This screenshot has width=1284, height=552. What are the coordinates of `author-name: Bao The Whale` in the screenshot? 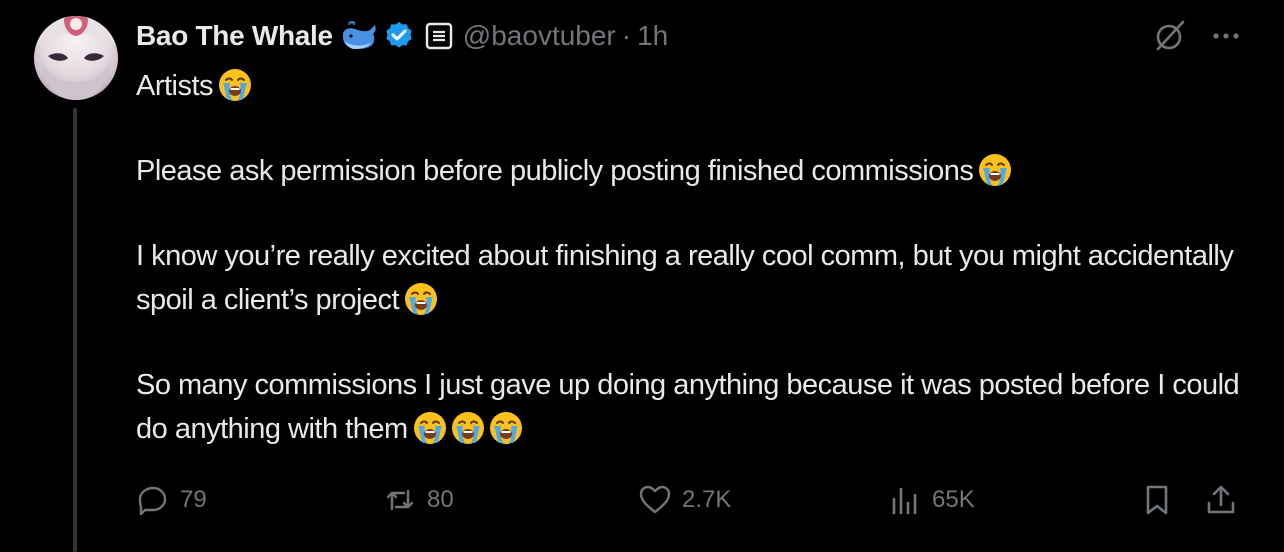 It's located at (234, 36).